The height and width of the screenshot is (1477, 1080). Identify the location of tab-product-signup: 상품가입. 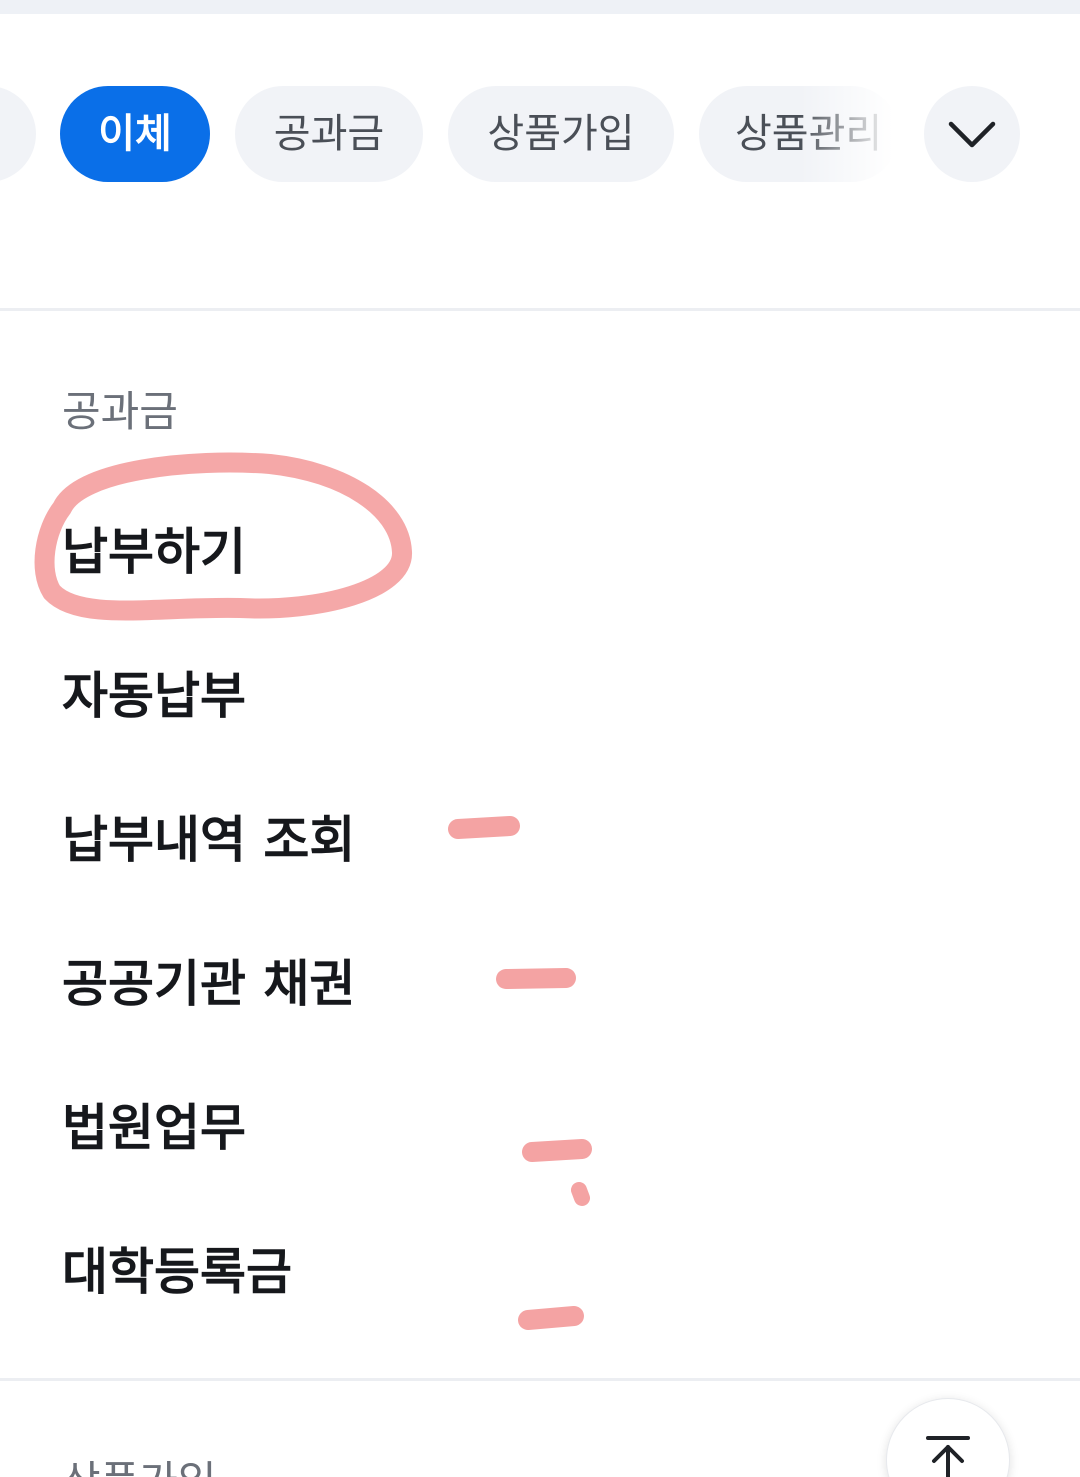
(561, 134).